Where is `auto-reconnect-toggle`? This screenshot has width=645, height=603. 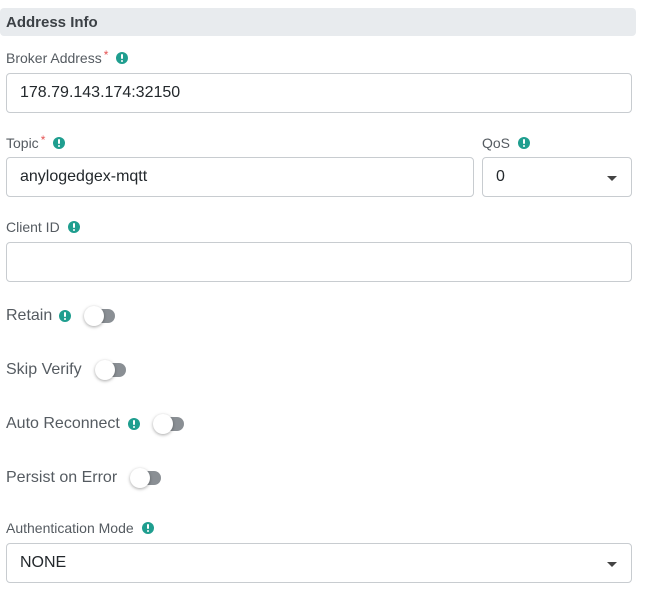 auto-reconnect-toggle is located at coordinates (168, 424).